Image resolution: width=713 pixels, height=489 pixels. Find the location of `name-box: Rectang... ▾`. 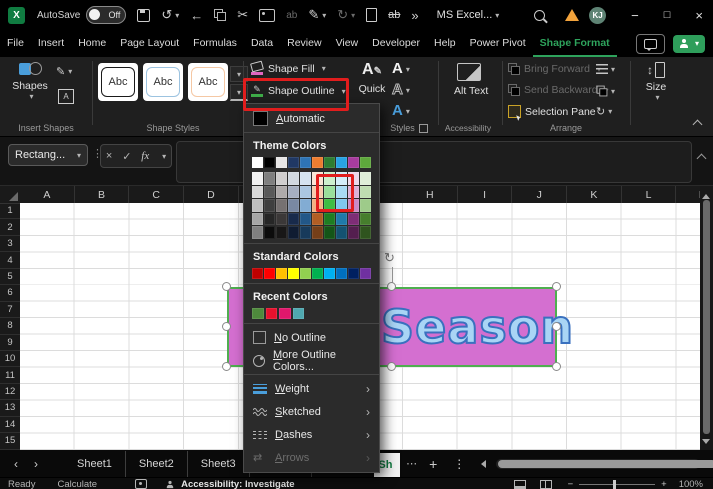

name-box: Rectang... ▾ is located at coordinates (48, 155).